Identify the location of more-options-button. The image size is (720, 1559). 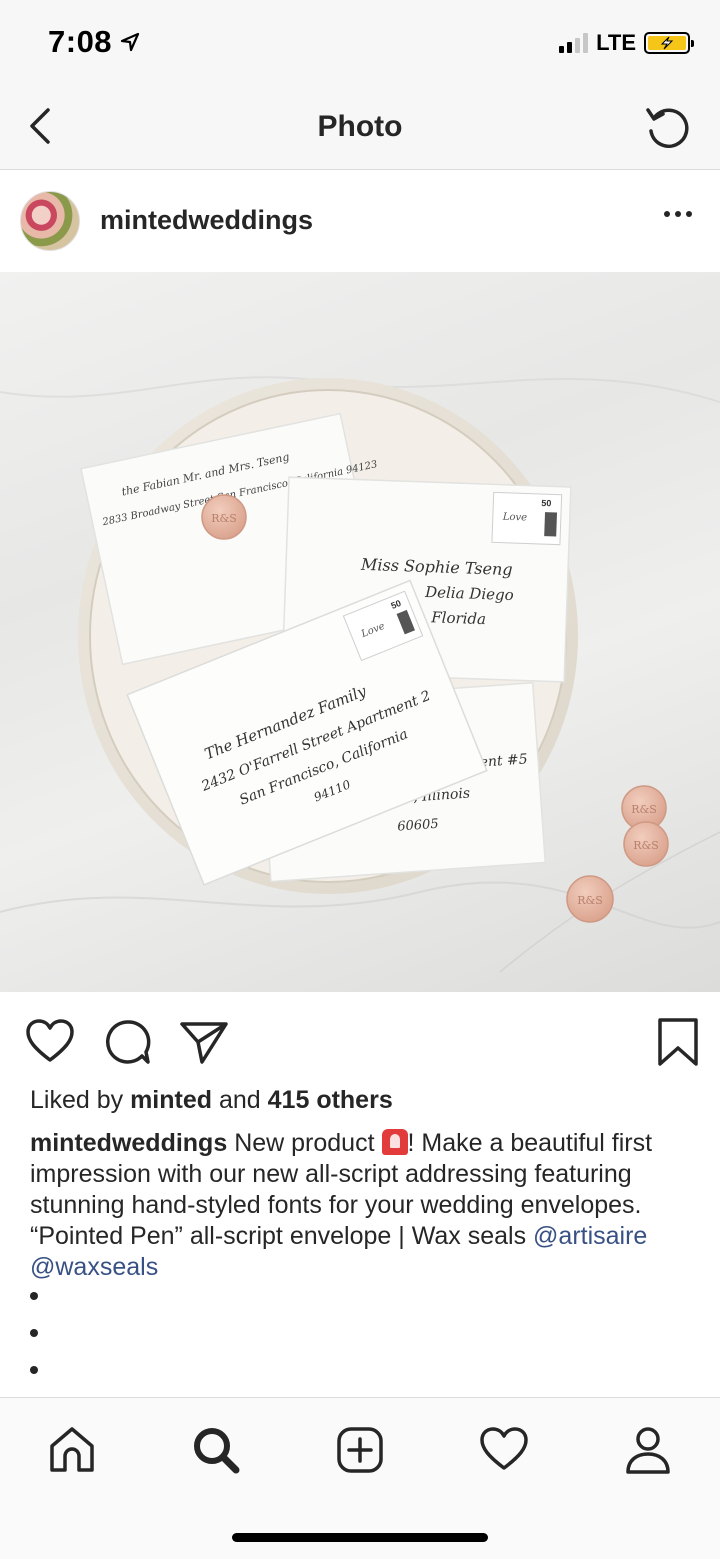
(678, 214).